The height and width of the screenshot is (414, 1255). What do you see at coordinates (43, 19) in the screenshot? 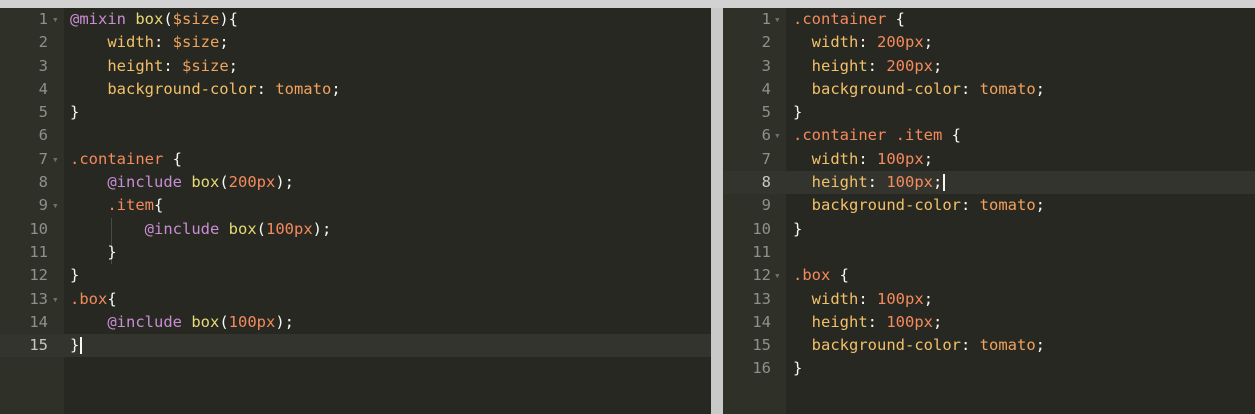
I see `line-number: 1` at bounding box center [43, 19].